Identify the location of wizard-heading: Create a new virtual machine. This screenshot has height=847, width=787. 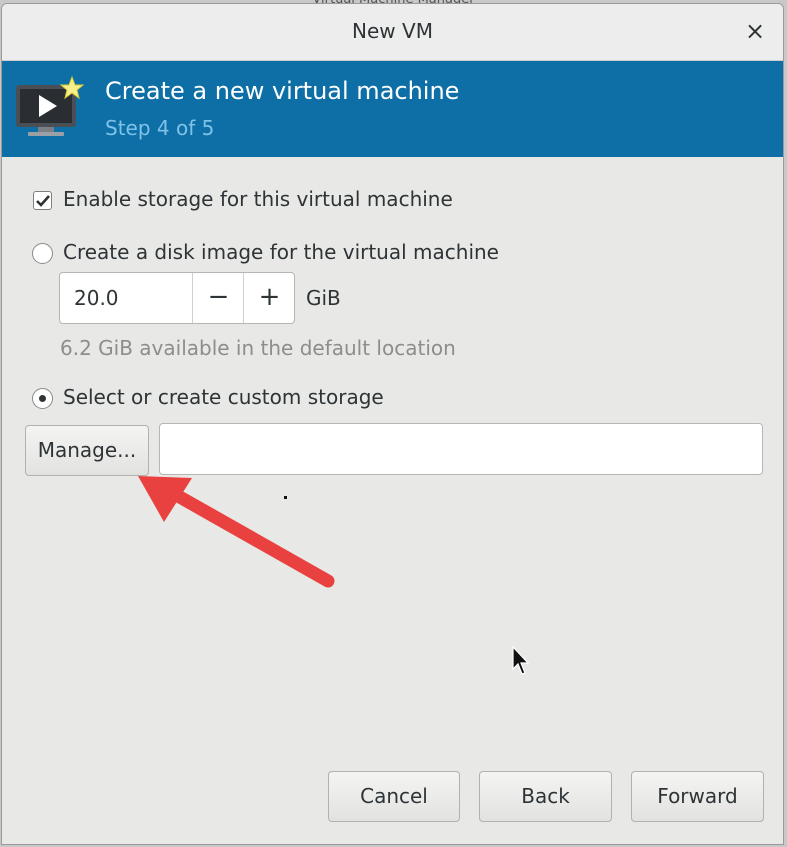
(282, 91).